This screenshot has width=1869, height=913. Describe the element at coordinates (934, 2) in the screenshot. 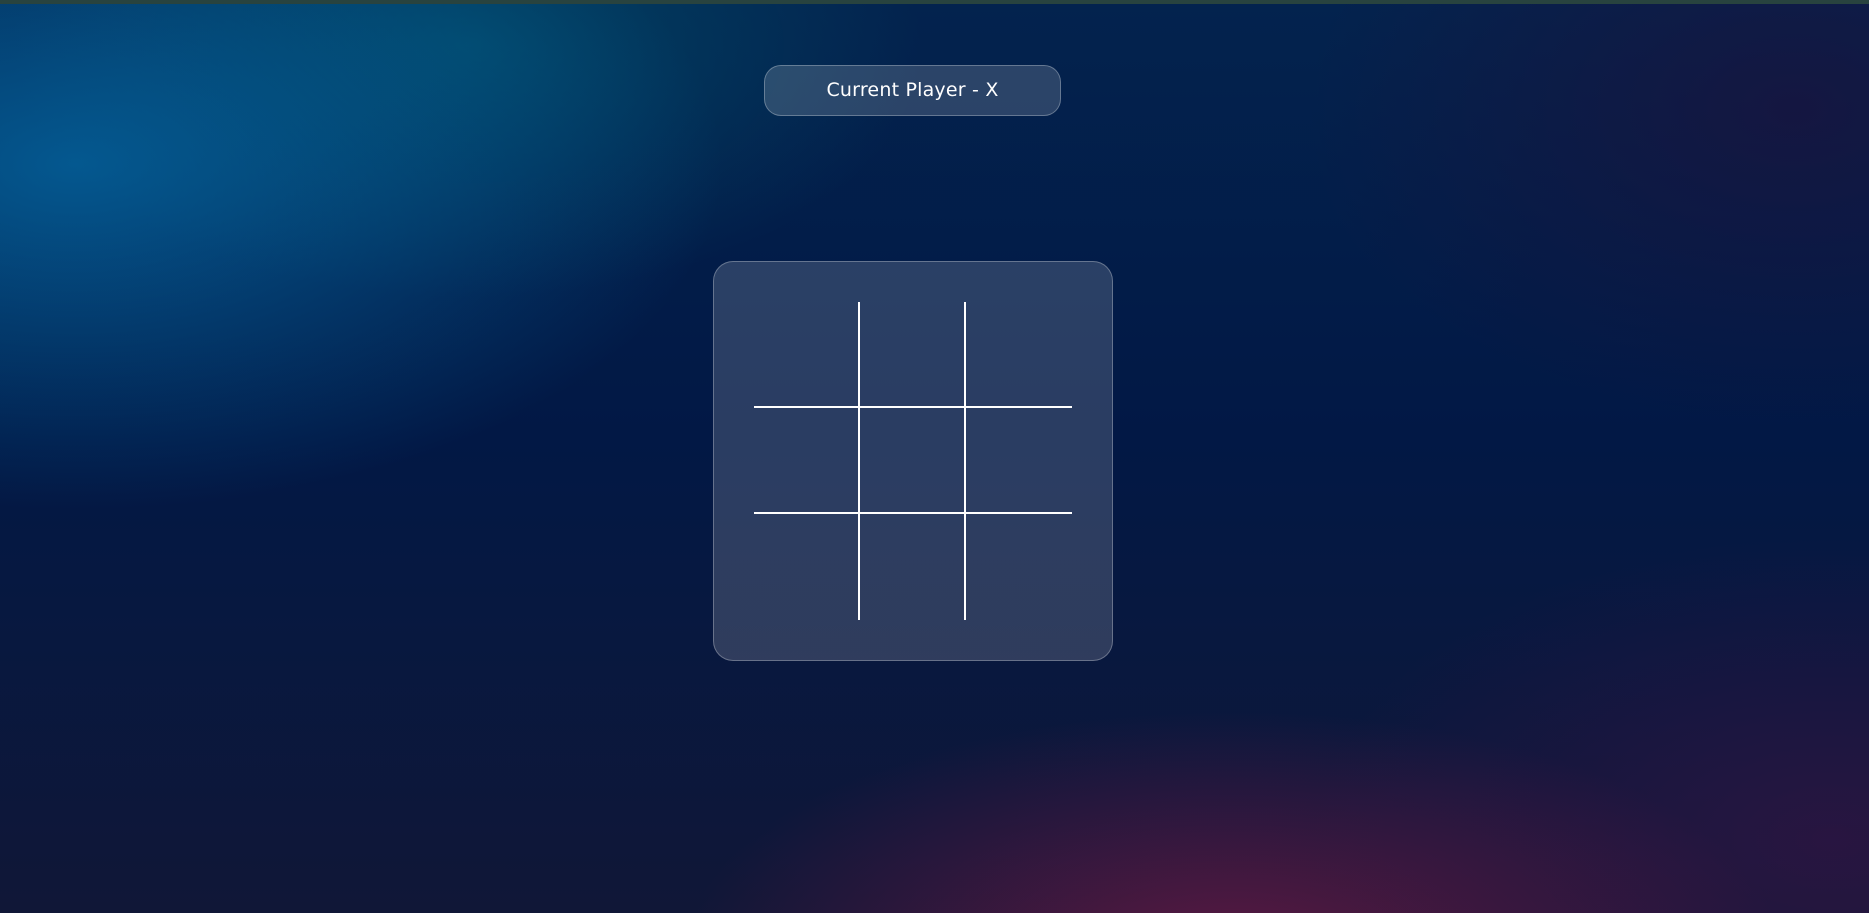

I see `top-bar` at that location.